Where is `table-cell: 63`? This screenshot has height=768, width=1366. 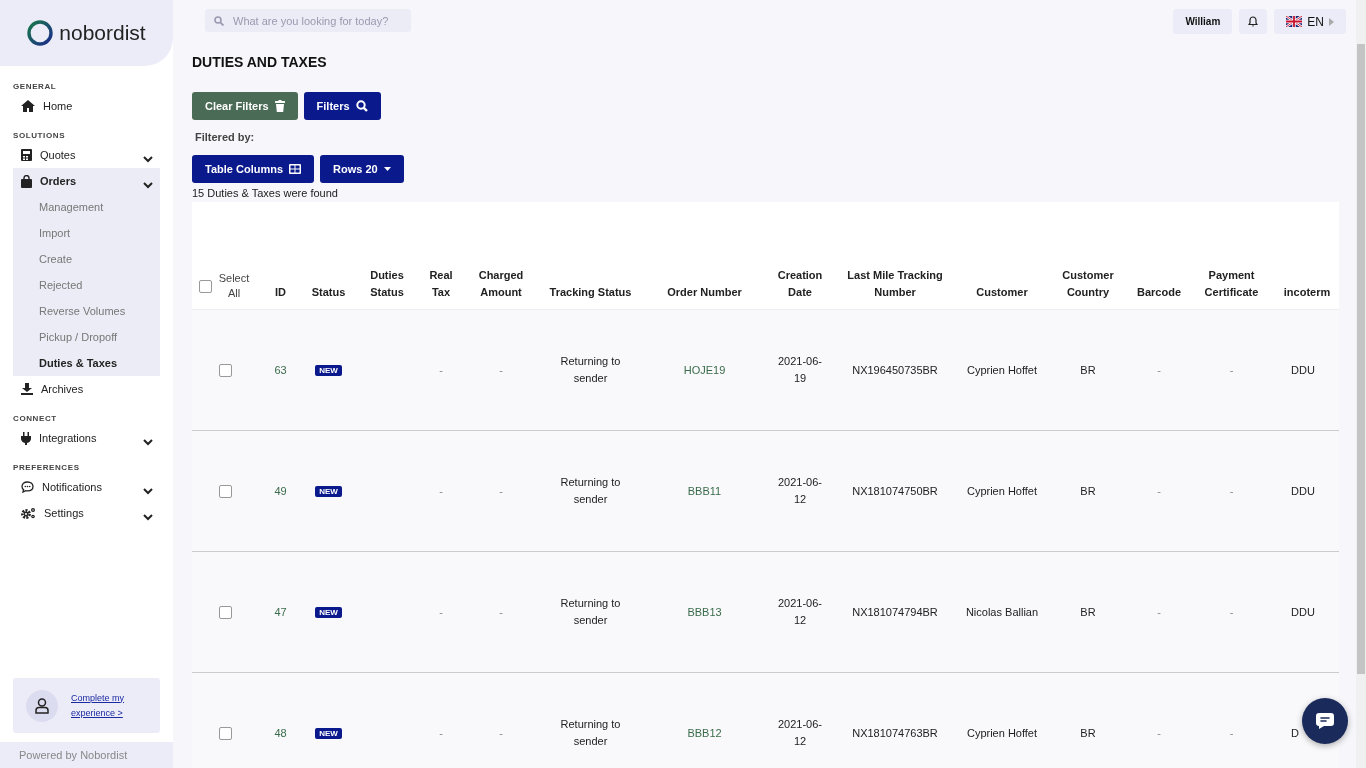 table-cell: 63 is located at coordinates (280, 370).